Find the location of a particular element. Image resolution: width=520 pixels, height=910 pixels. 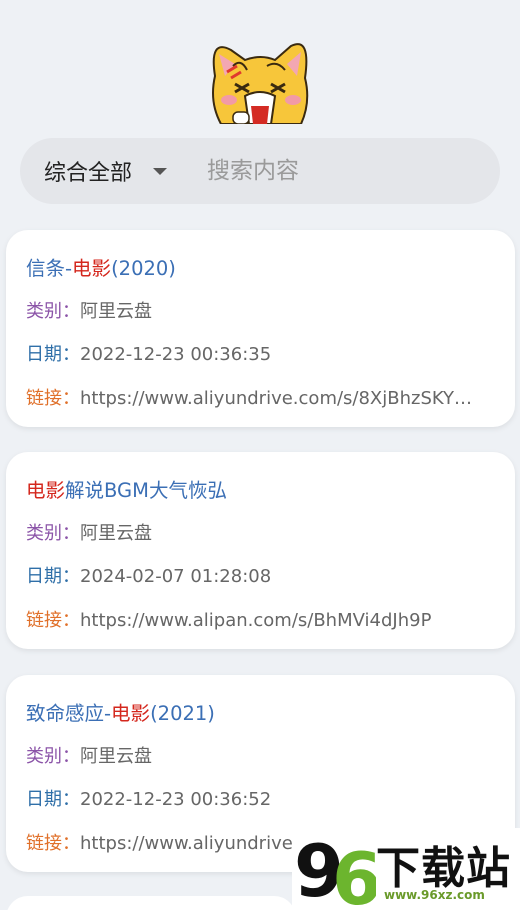

date-row: 日期：2022-12-23 00:36:35 is located at coordinates (260, 353).